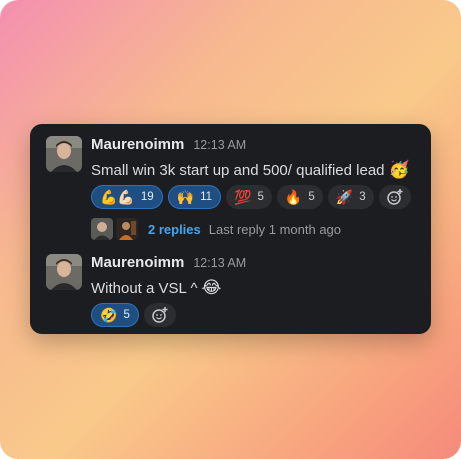  I want to click on reaction-hundred: 💯 5, so click(249, 197).